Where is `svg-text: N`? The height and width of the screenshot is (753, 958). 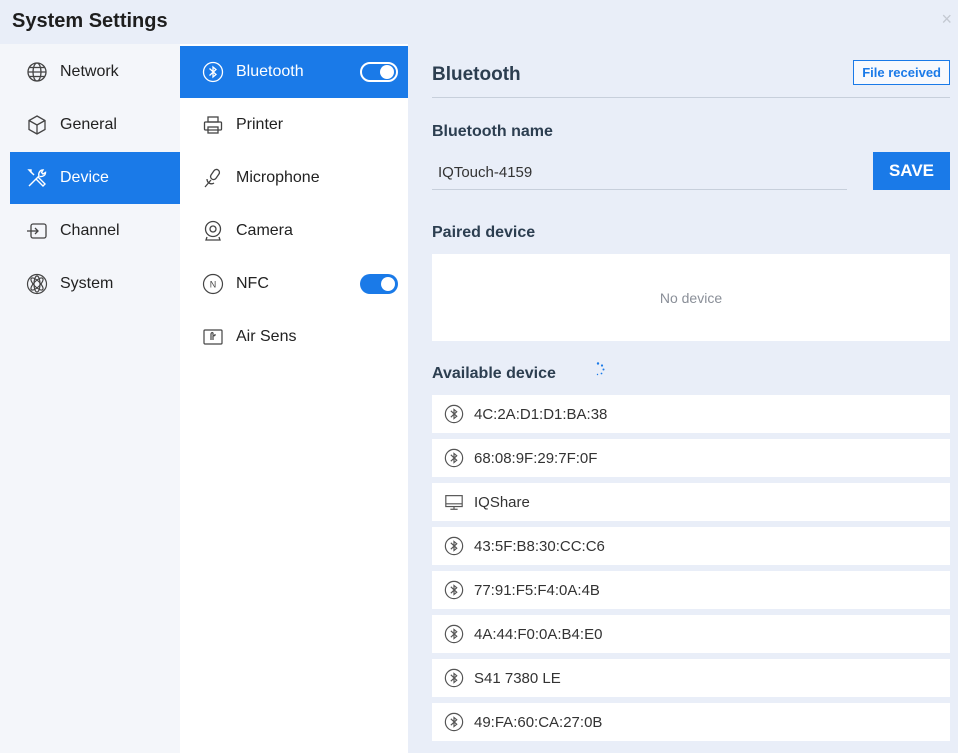
svg-text: N is located at coordinates (213, 285).